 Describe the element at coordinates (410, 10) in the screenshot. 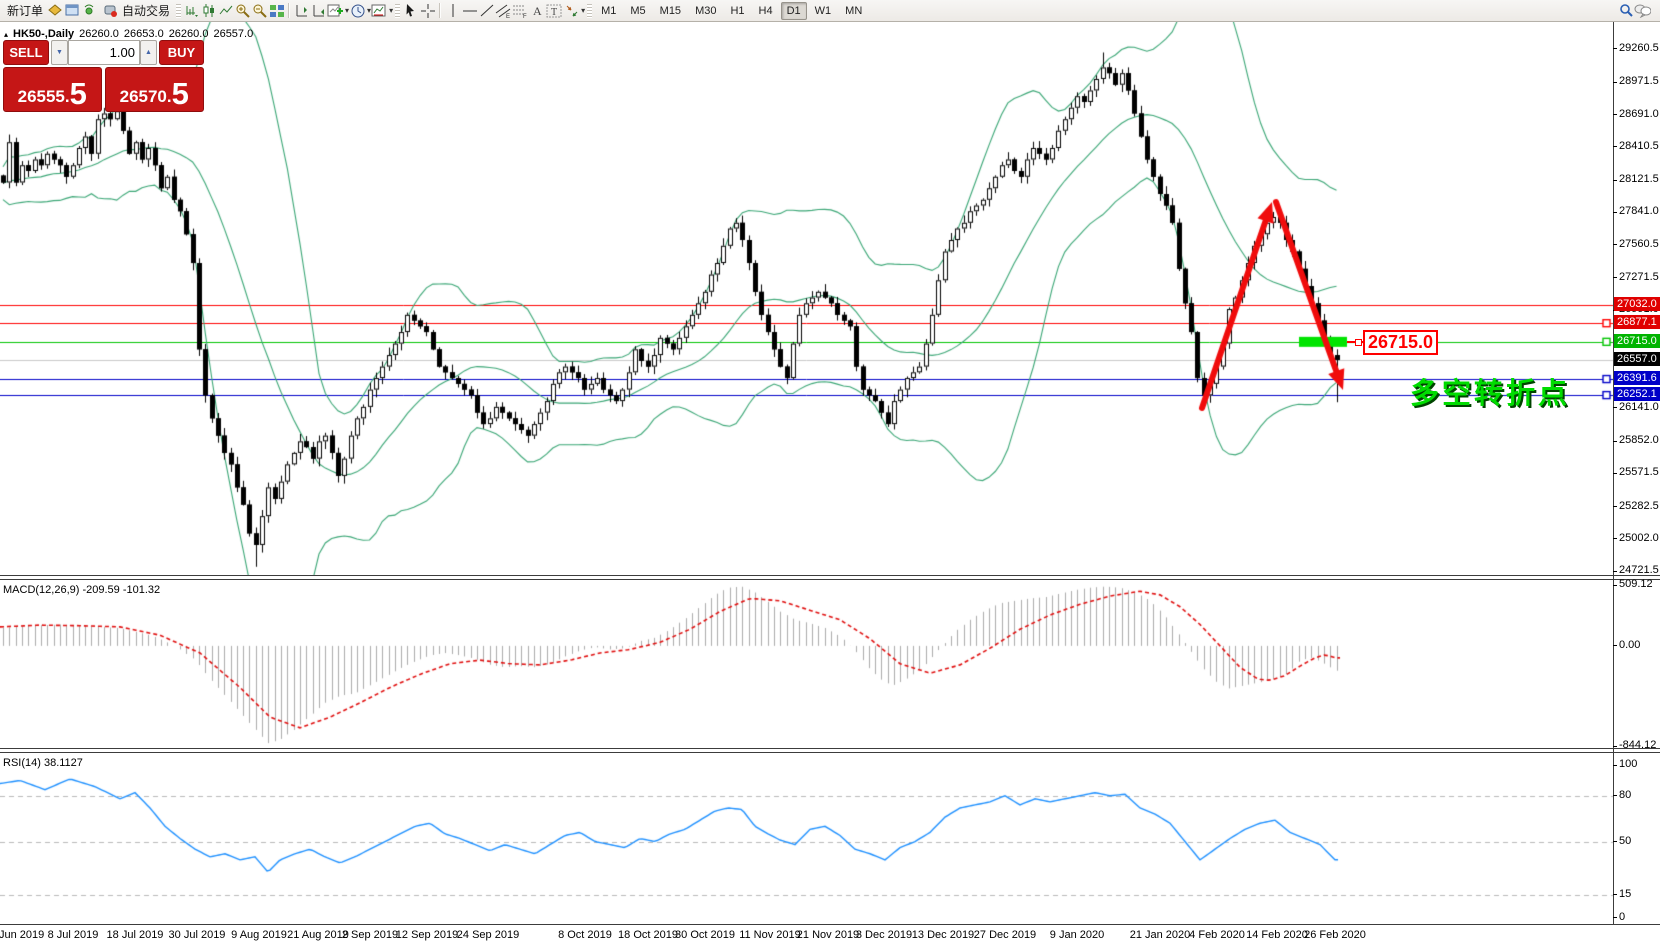

I see `cursor-icon` at that location.